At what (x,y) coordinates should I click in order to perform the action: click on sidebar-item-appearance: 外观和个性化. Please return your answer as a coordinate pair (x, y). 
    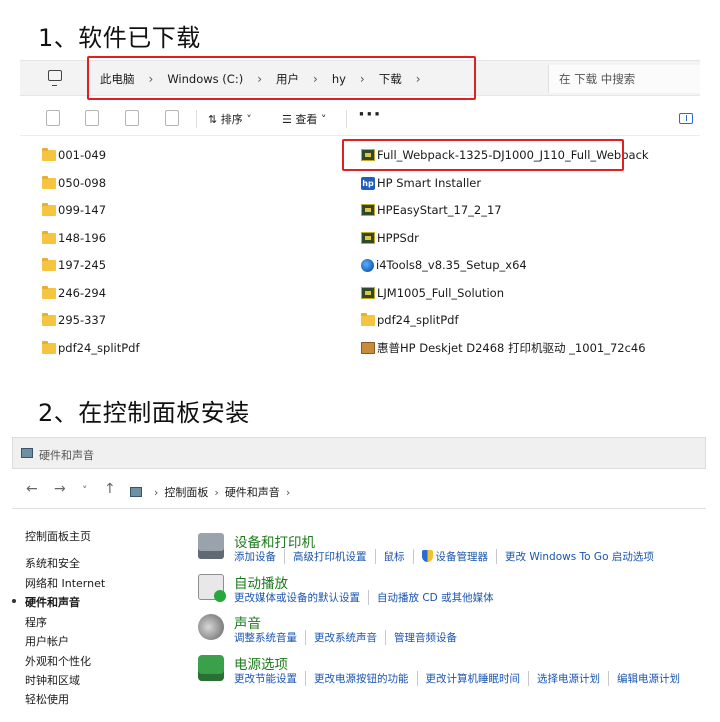
    Looking at the image, I should click on (58, 661).